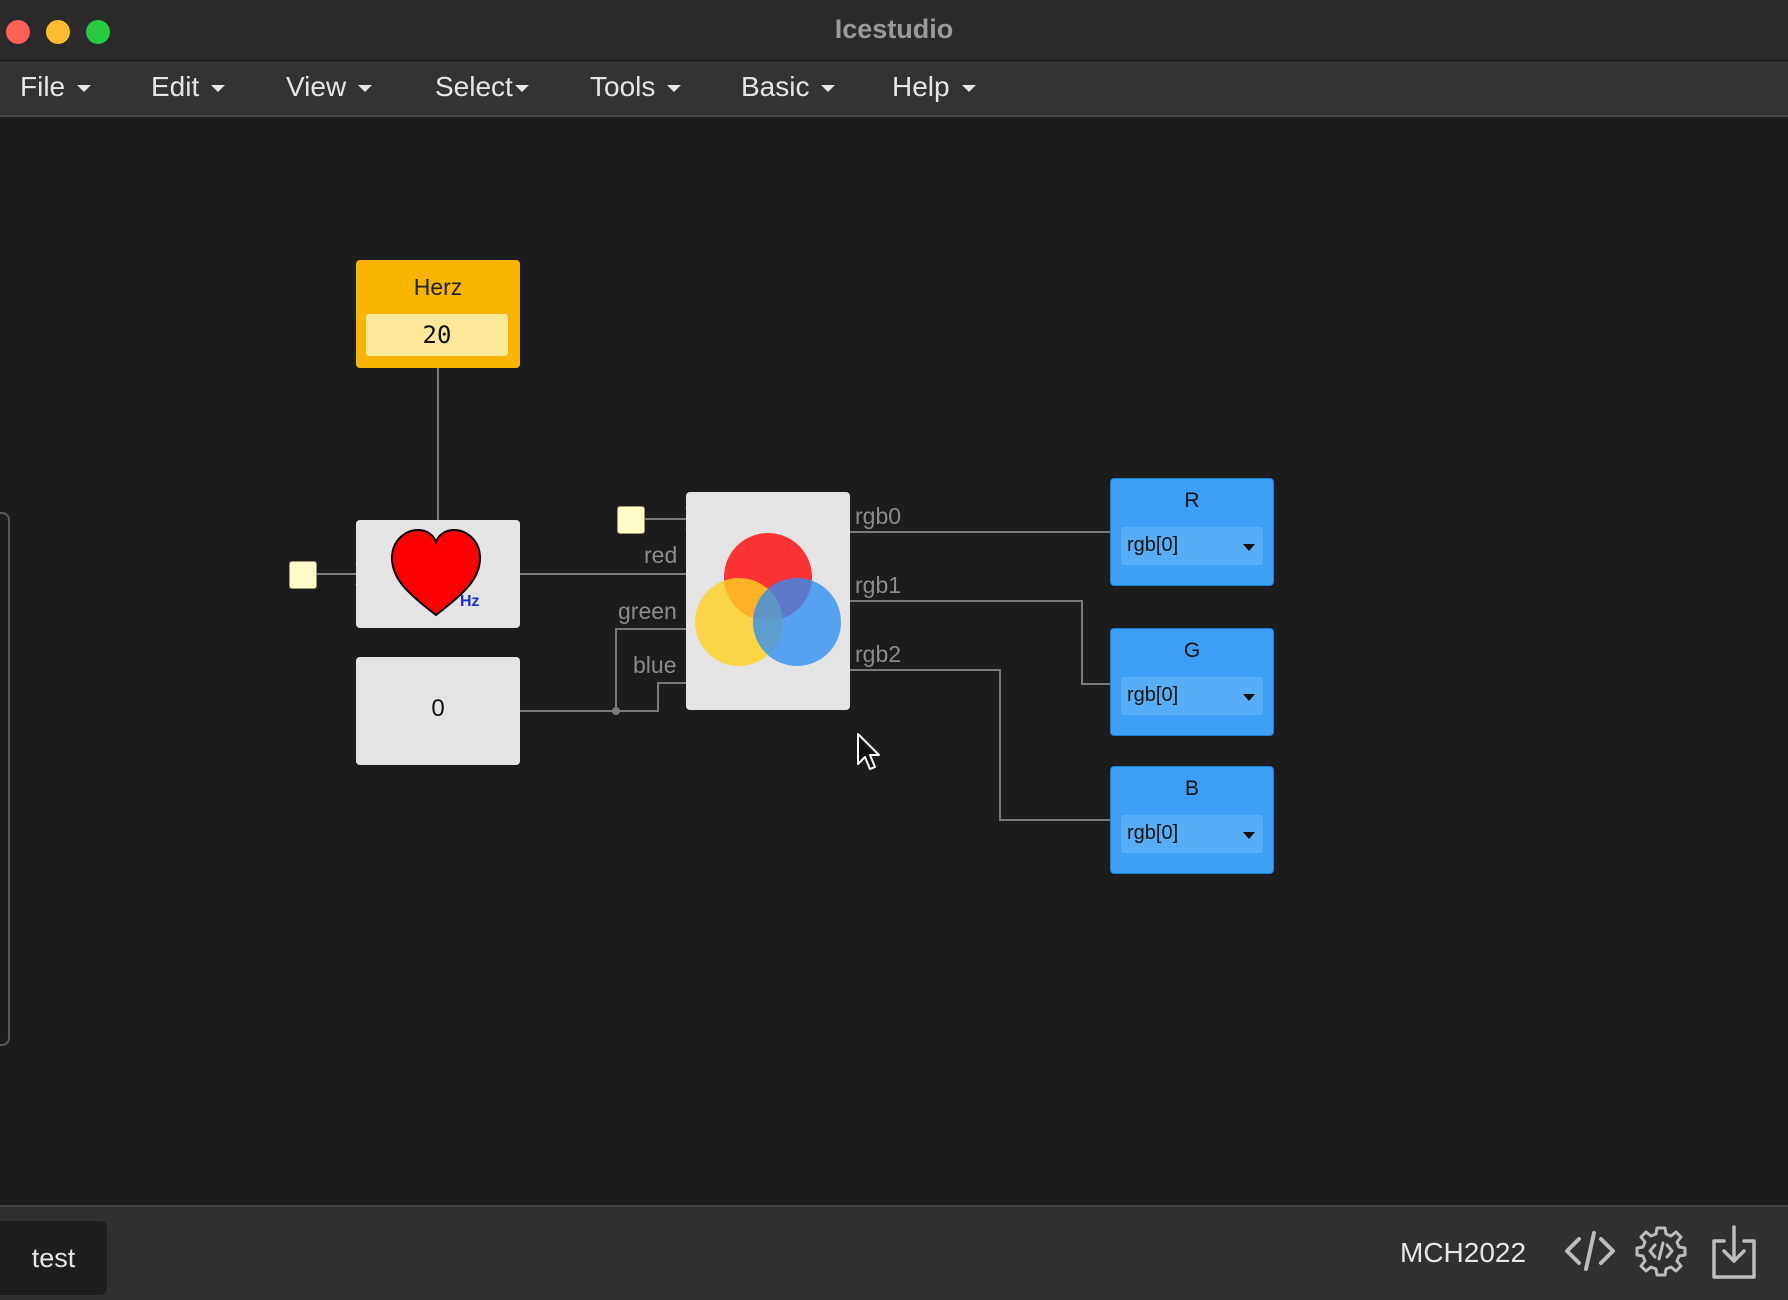  Describe the element at coordinates (878, 516) in the screenshot. I see `port-label-rgb0: rgb0` at that location.